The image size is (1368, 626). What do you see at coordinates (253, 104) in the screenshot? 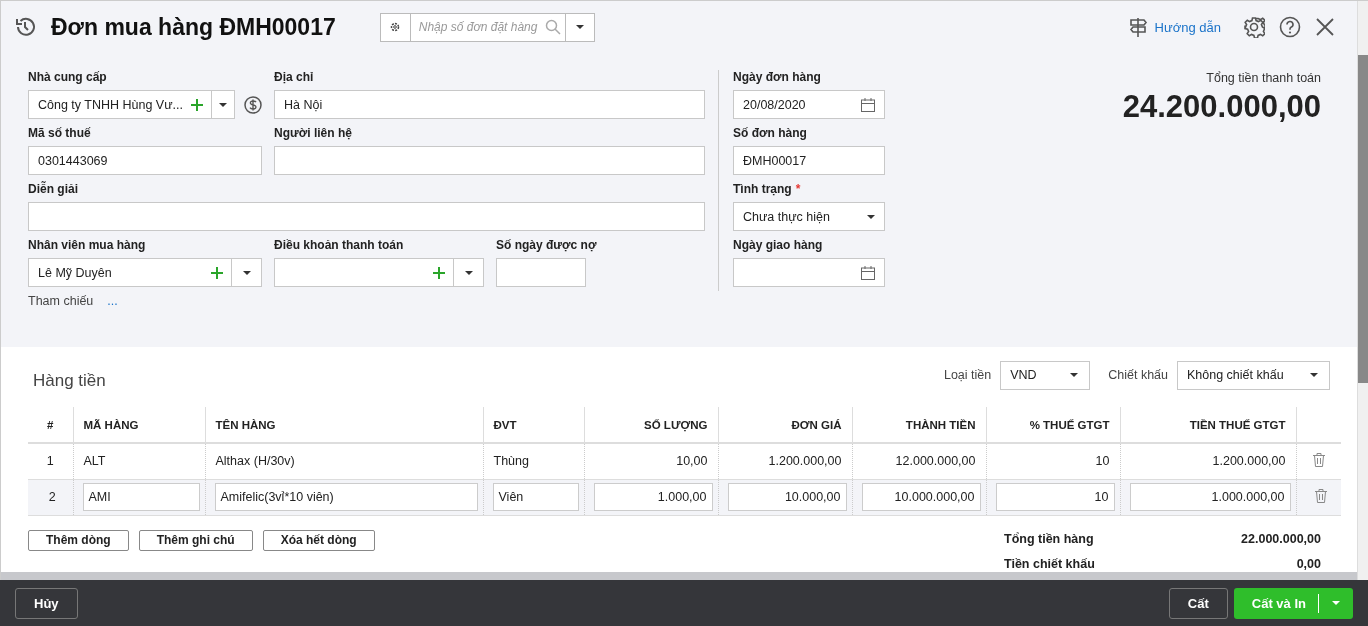
I see `dollar-circle-icon` at bounding box center [253, 104].